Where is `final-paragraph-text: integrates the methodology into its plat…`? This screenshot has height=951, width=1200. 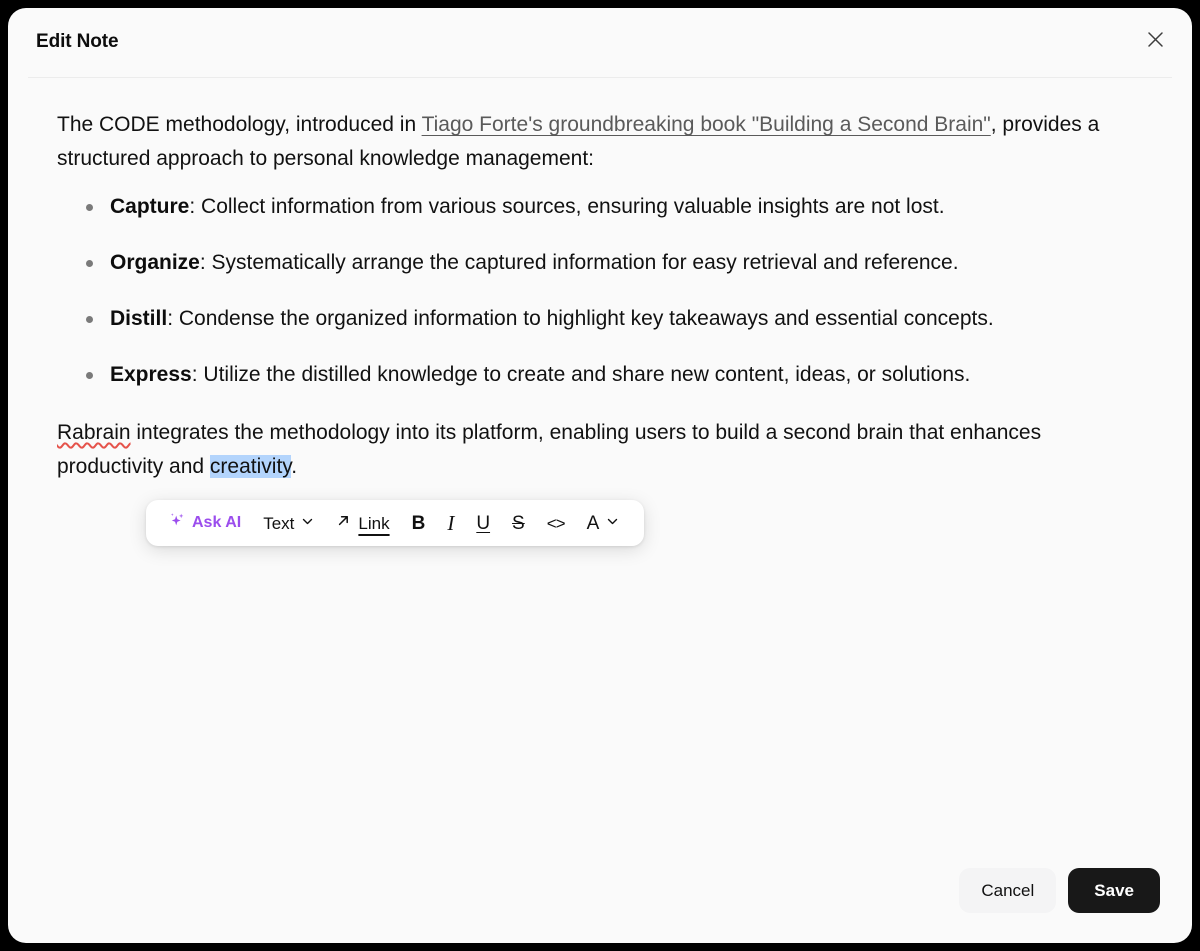
final-paragraph-text: integrates the methodology into its plat… is located at coordinates (549, 450).